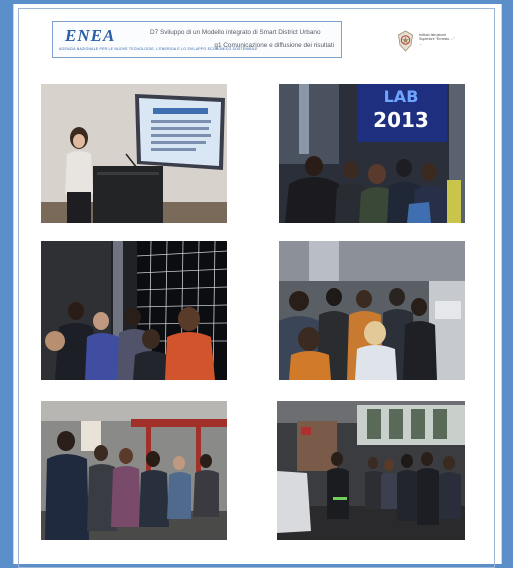  Describe the element at coordinates (401, 96) in the screenshot. I see `screen-lab-text: LAB` at that location.